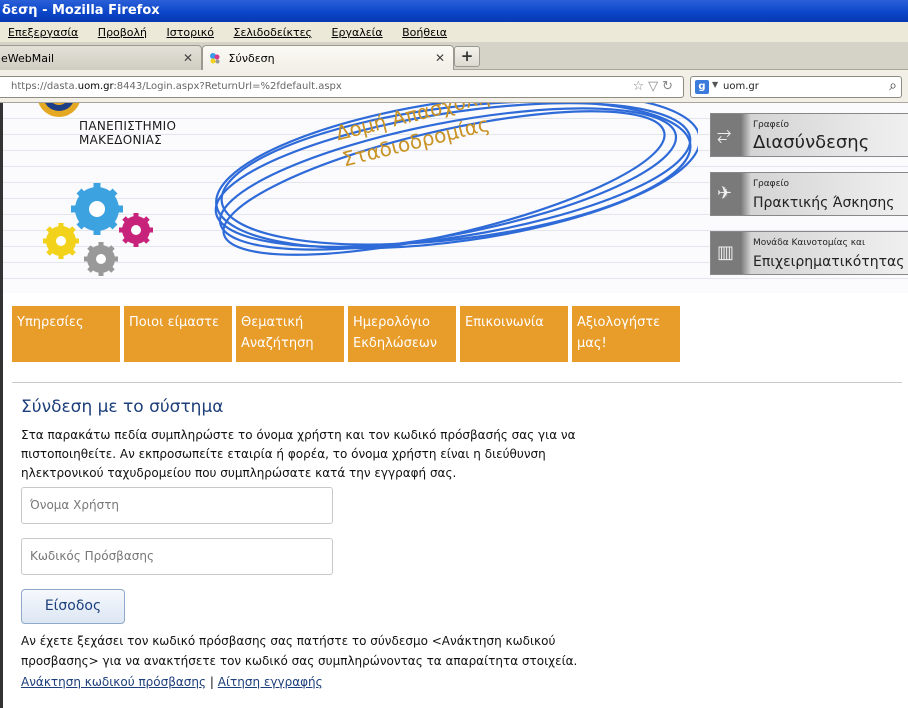  Describe the element at coordinates (178, 334) in the screenshot. I see `nav-about: Ποιοι είμαστε` at that location.